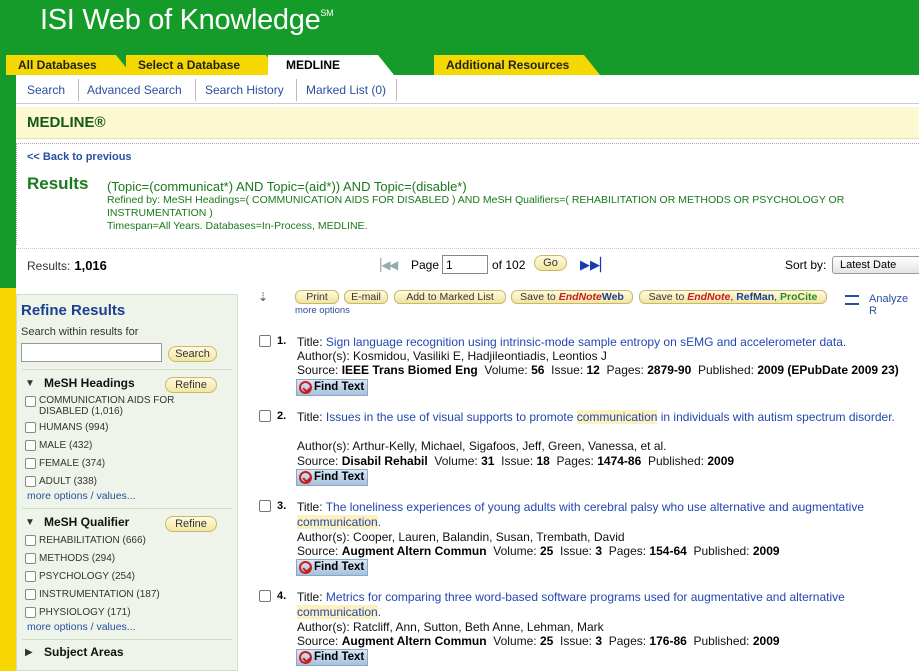  I want to click on results-heading: Results, so click(58, 183).